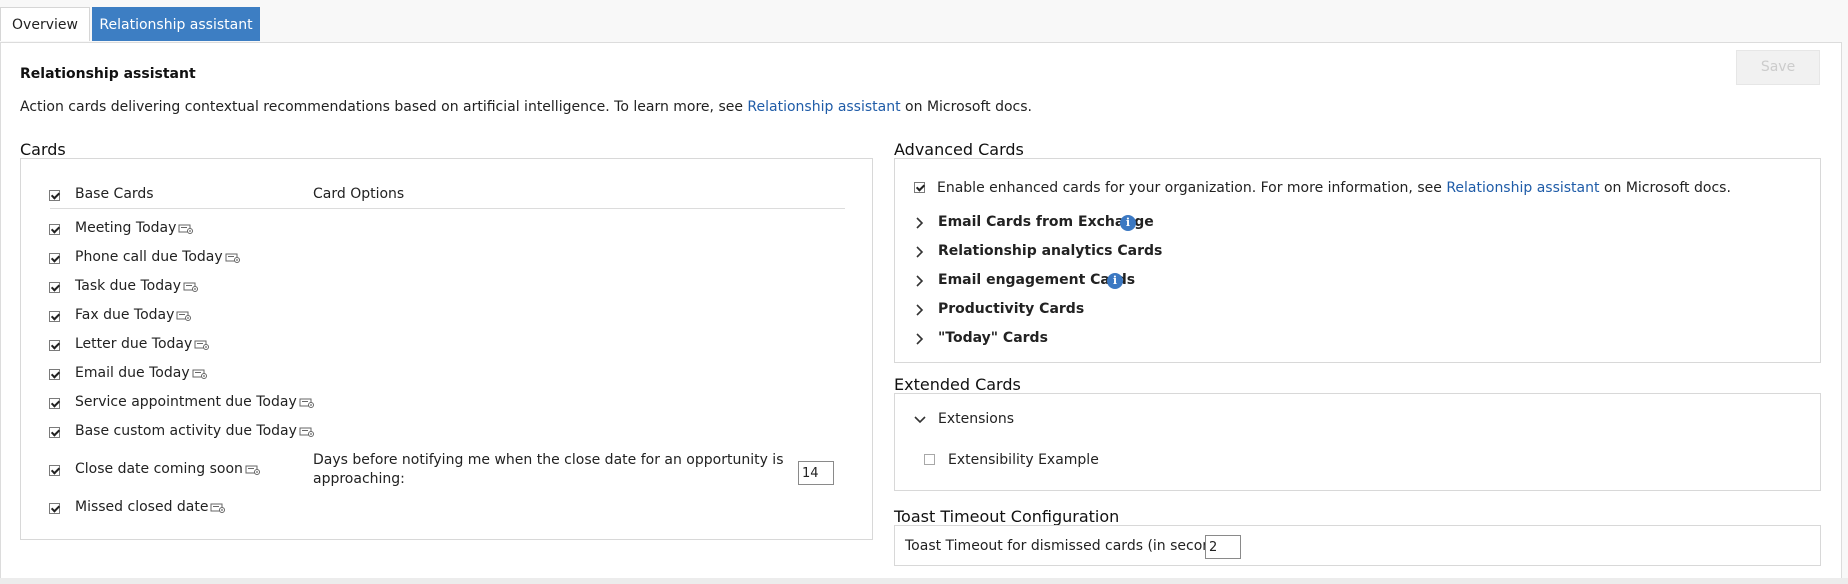 This screenshot has width=1848, height=584. Describe the element at coordinates (1050, 251) in the screenshot. I see `group-relationship-analytics: Relationship analytics Cards` at that location.